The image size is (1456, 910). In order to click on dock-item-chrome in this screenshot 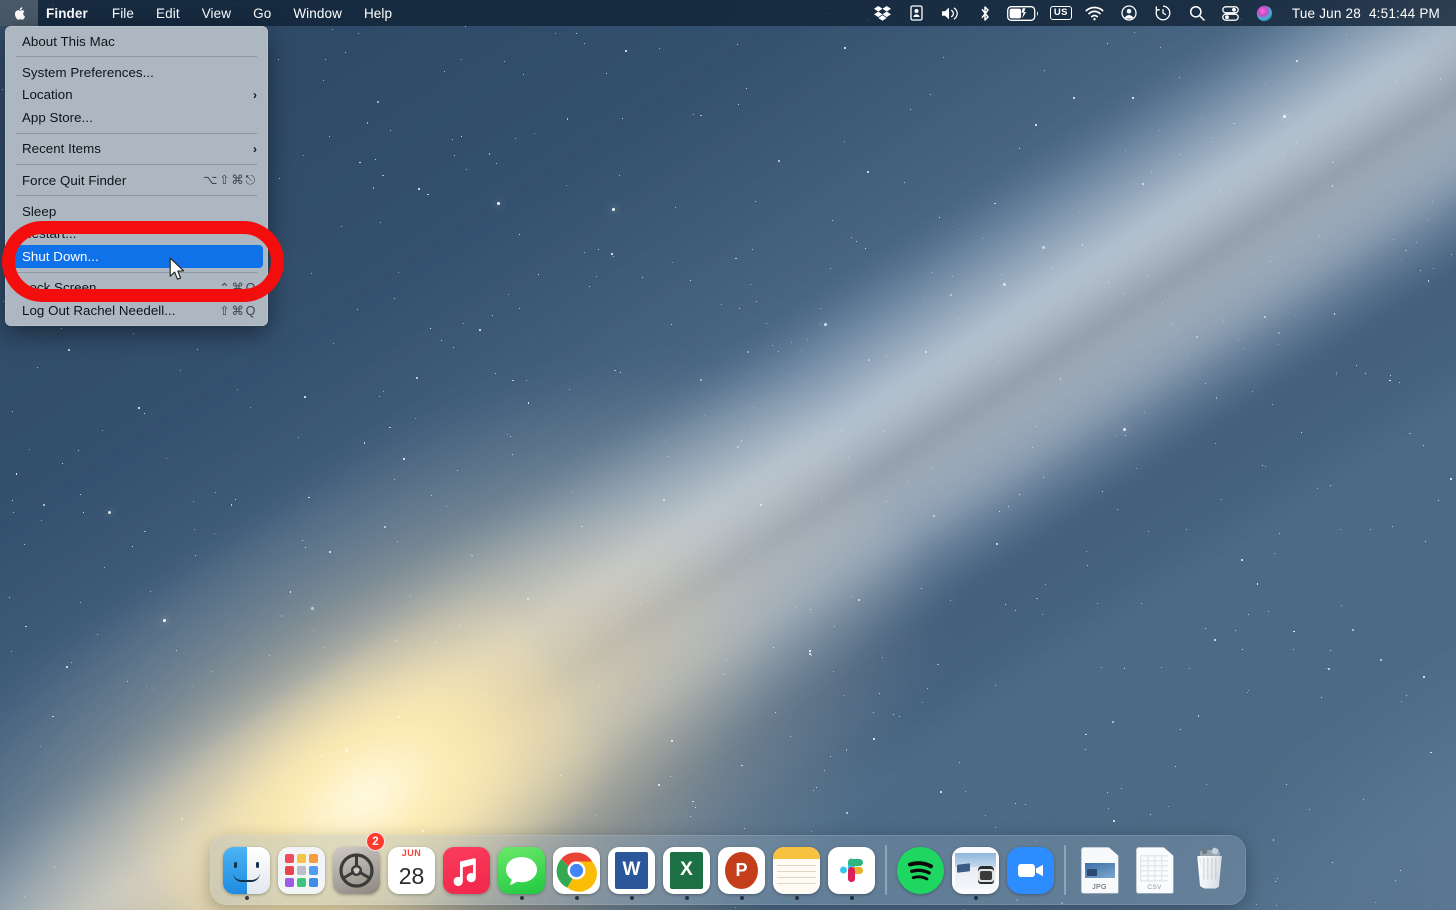, I will do `click(576, 870)`.